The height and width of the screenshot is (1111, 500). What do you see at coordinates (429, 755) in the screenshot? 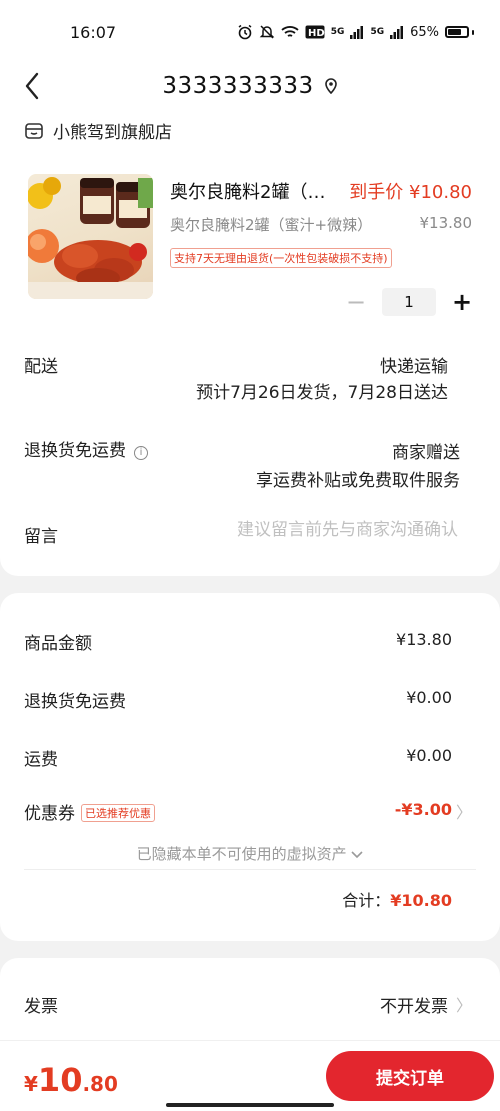
I see `shipping-fee-value: ¥0.00` at bounding box center [429, 755].